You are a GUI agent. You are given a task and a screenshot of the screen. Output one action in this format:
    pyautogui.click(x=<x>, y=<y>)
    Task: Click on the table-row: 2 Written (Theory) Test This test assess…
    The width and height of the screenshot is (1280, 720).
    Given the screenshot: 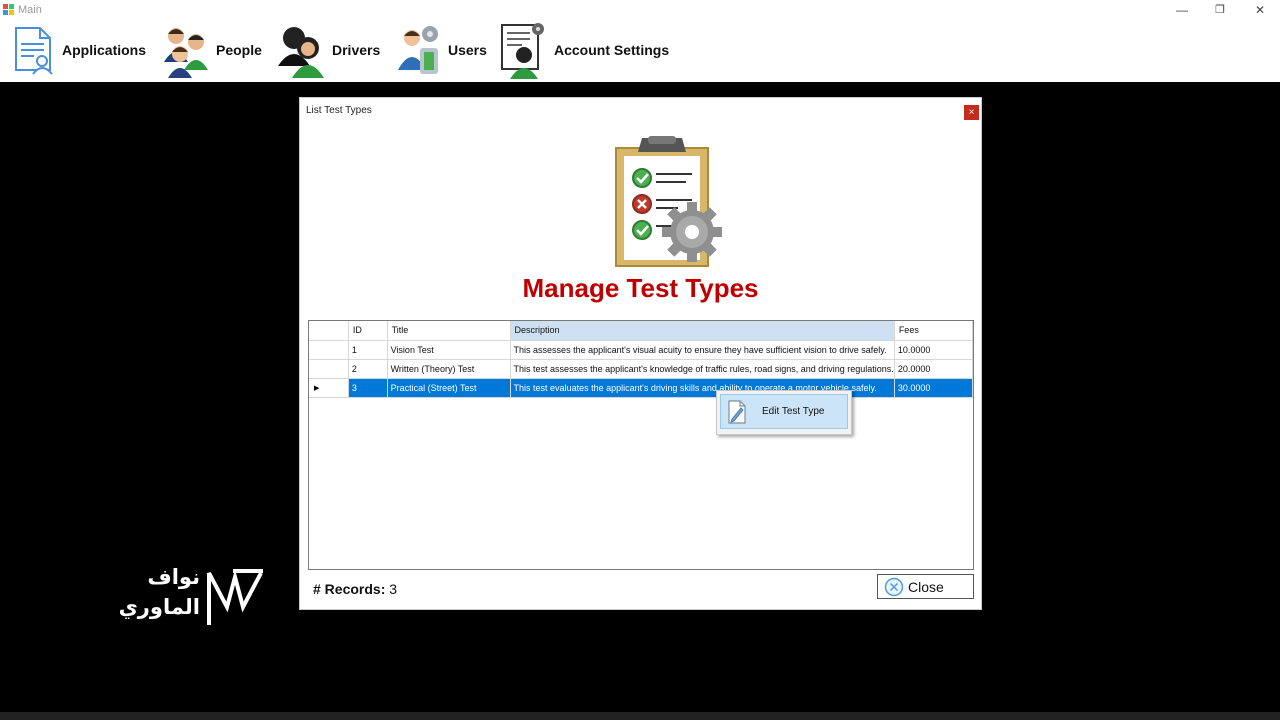 What is the action you would take?
    pyautogui.click(x=641, y=369)
    